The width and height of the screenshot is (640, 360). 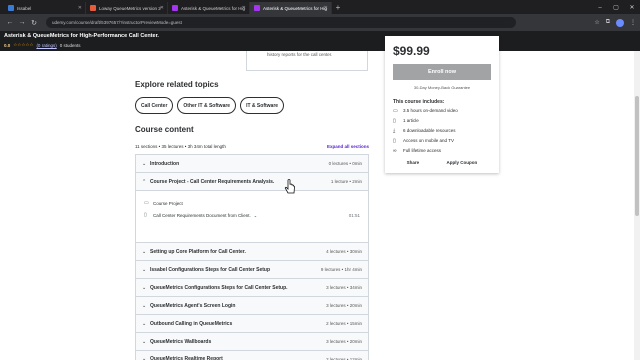 I want to click on extensions-icon: ⧉, so click(x=608, y=22).